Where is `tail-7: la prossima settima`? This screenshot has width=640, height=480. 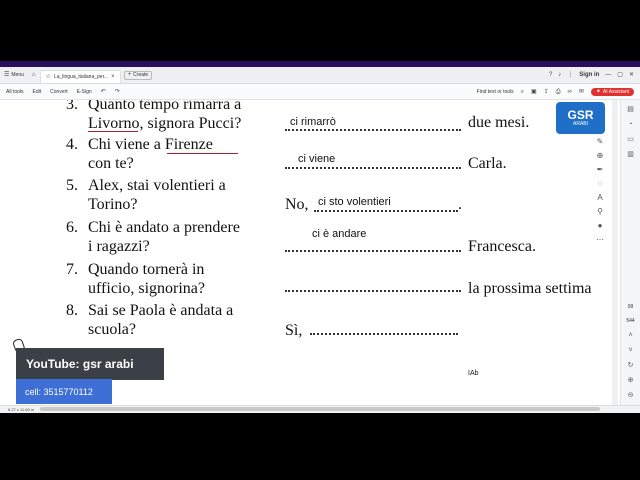
tail-7: la prossima settima is located at coordinates (530, 288).